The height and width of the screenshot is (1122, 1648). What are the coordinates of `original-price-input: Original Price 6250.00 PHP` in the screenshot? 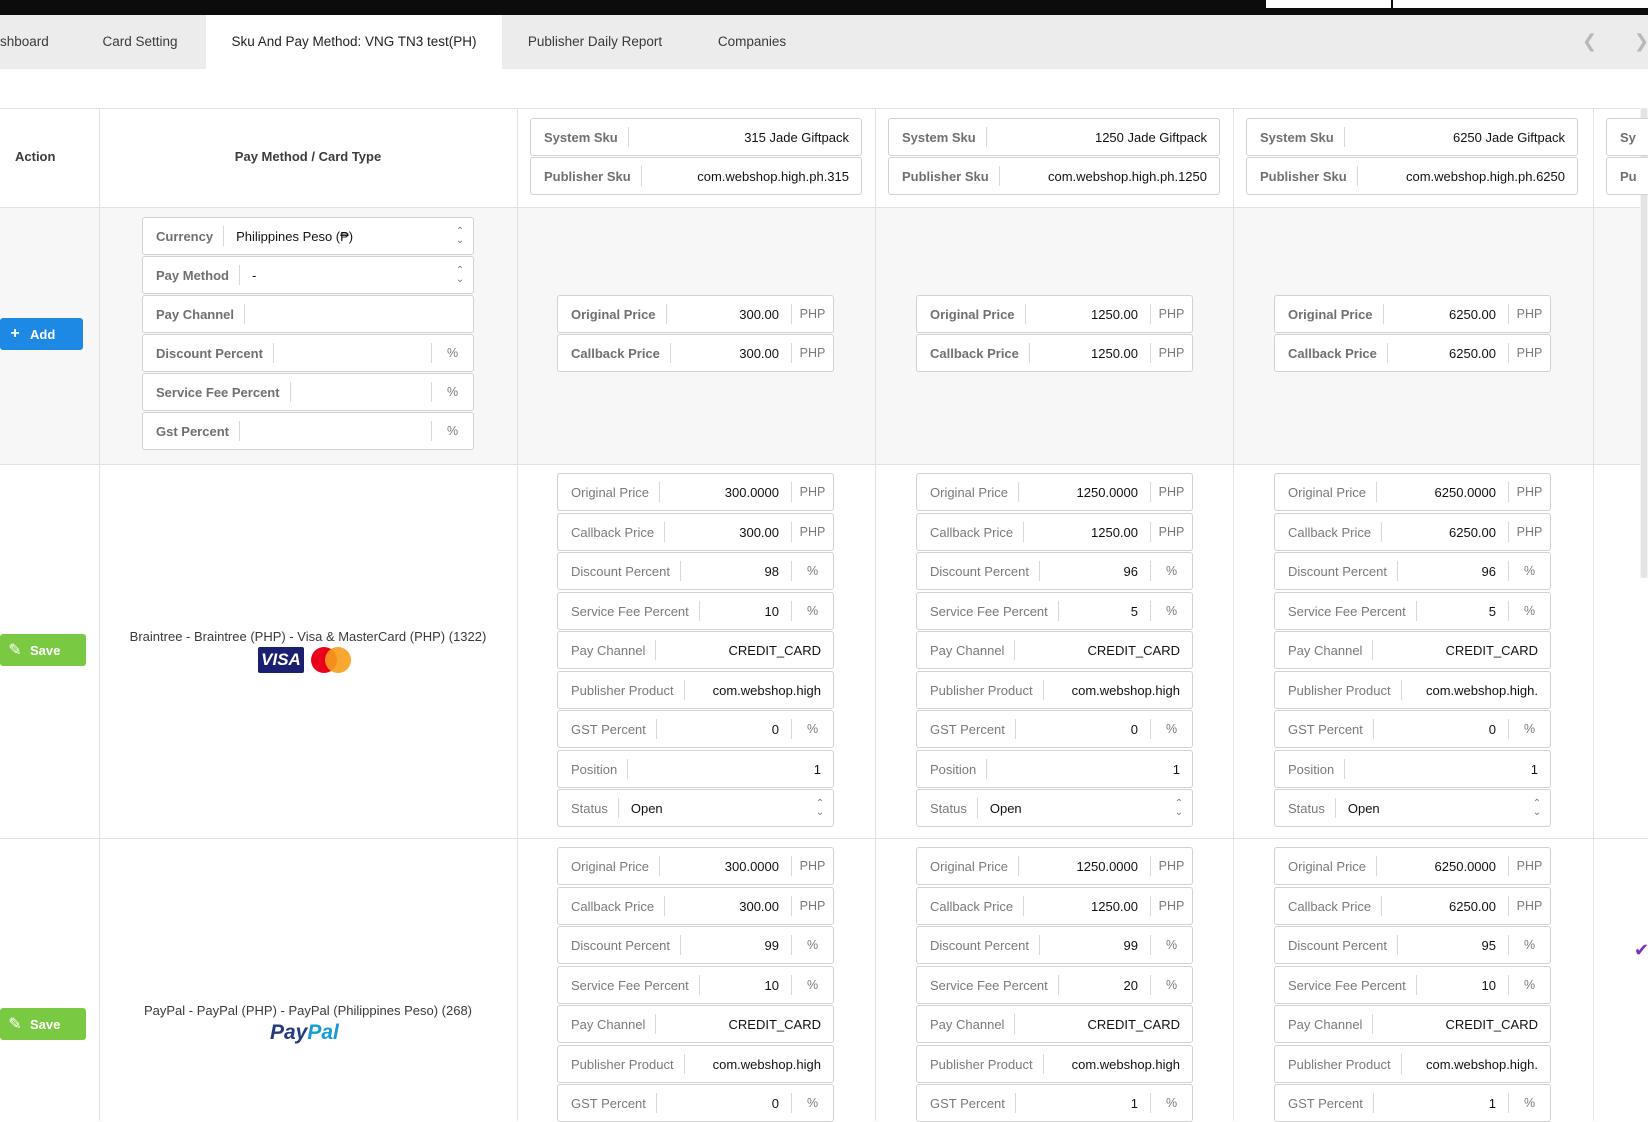 It's located at (1412, 314).